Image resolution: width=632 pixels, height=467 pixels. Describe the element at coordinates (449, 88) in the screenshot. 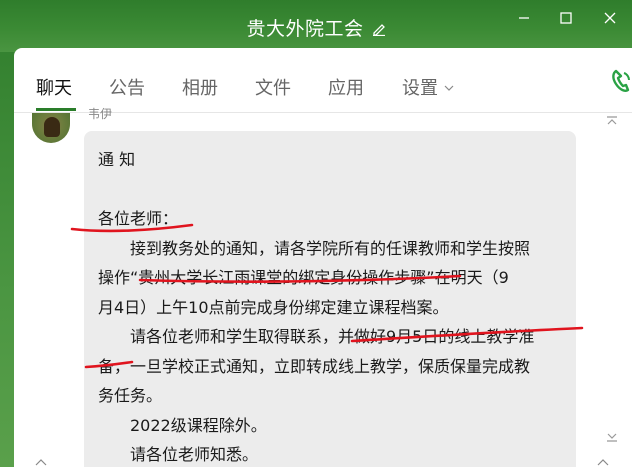

I see `chevron-down-icon` at that location.